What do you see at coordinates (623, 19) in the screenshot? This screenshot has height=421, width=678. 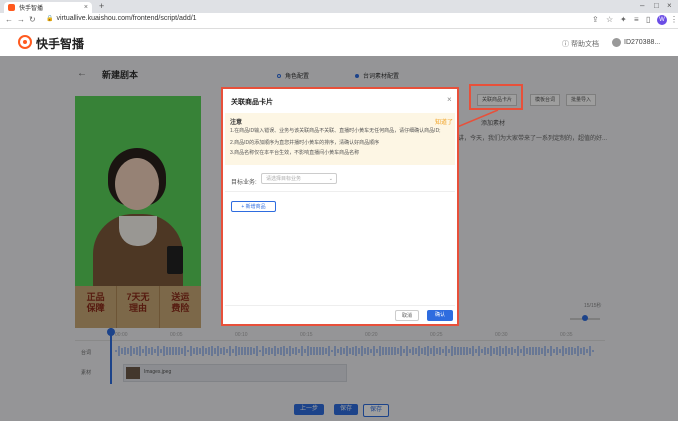 I see `extensions-icon: ✦` at bounding box center [623, 19].